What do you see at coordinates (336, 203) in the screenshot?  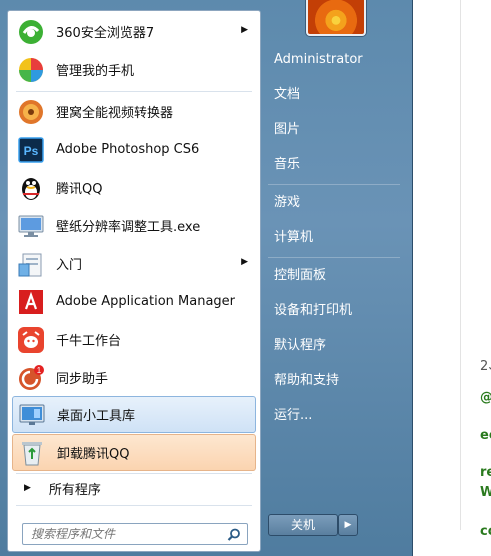 I see `right-item-games: 游戏` at bounding box center [336, 203].